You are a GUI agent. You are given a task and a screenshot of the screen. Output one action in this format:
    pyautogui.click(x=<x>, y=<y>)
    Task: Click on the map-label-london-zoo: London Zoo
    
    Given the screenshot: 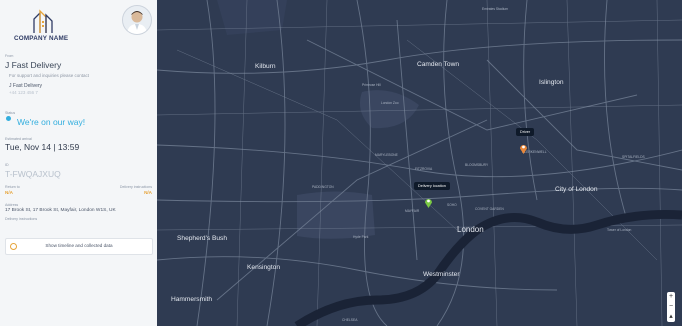 What is the action you would take?
    pyautogui.click(x=390, y=103)
    